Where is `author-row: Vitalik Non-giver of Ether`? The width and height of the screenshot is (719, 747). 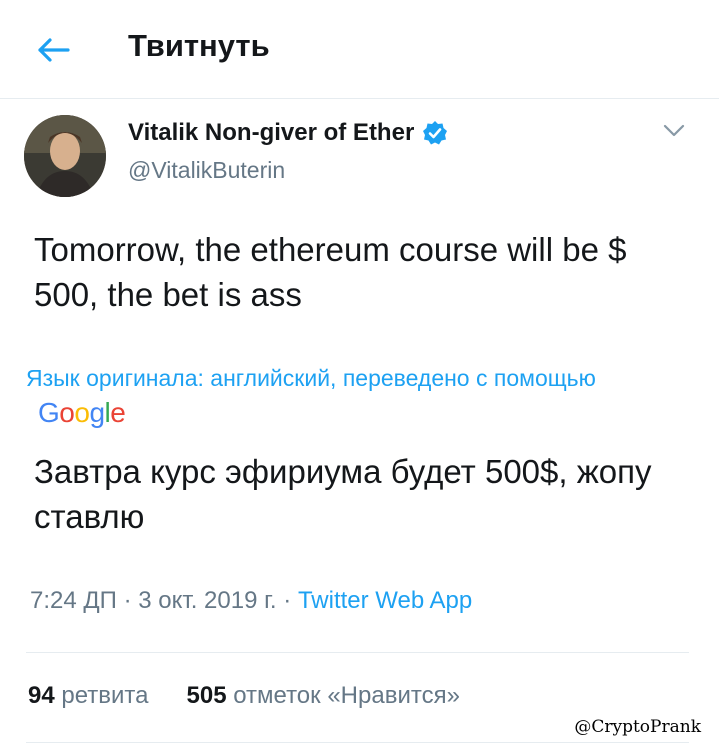 author-row: Vitalik Non-giver of Ether is located at coordinates (288, 133).